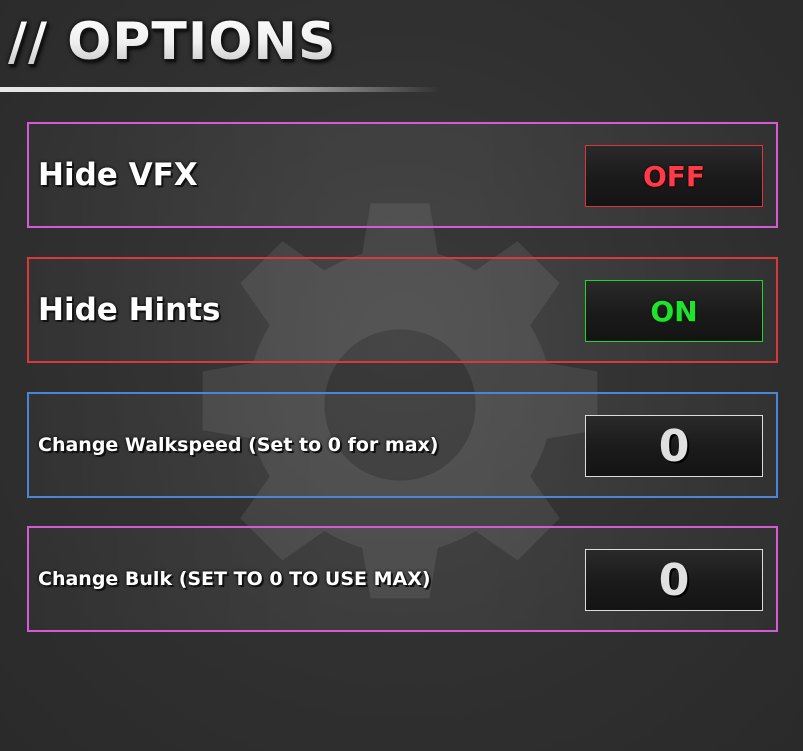 This screenshot has width=803, height=751. What do you see at coordinates (674, 311) in the screenshot?
I see `hide-hints-toggle-button: ON` at bounding box center [674, 311].